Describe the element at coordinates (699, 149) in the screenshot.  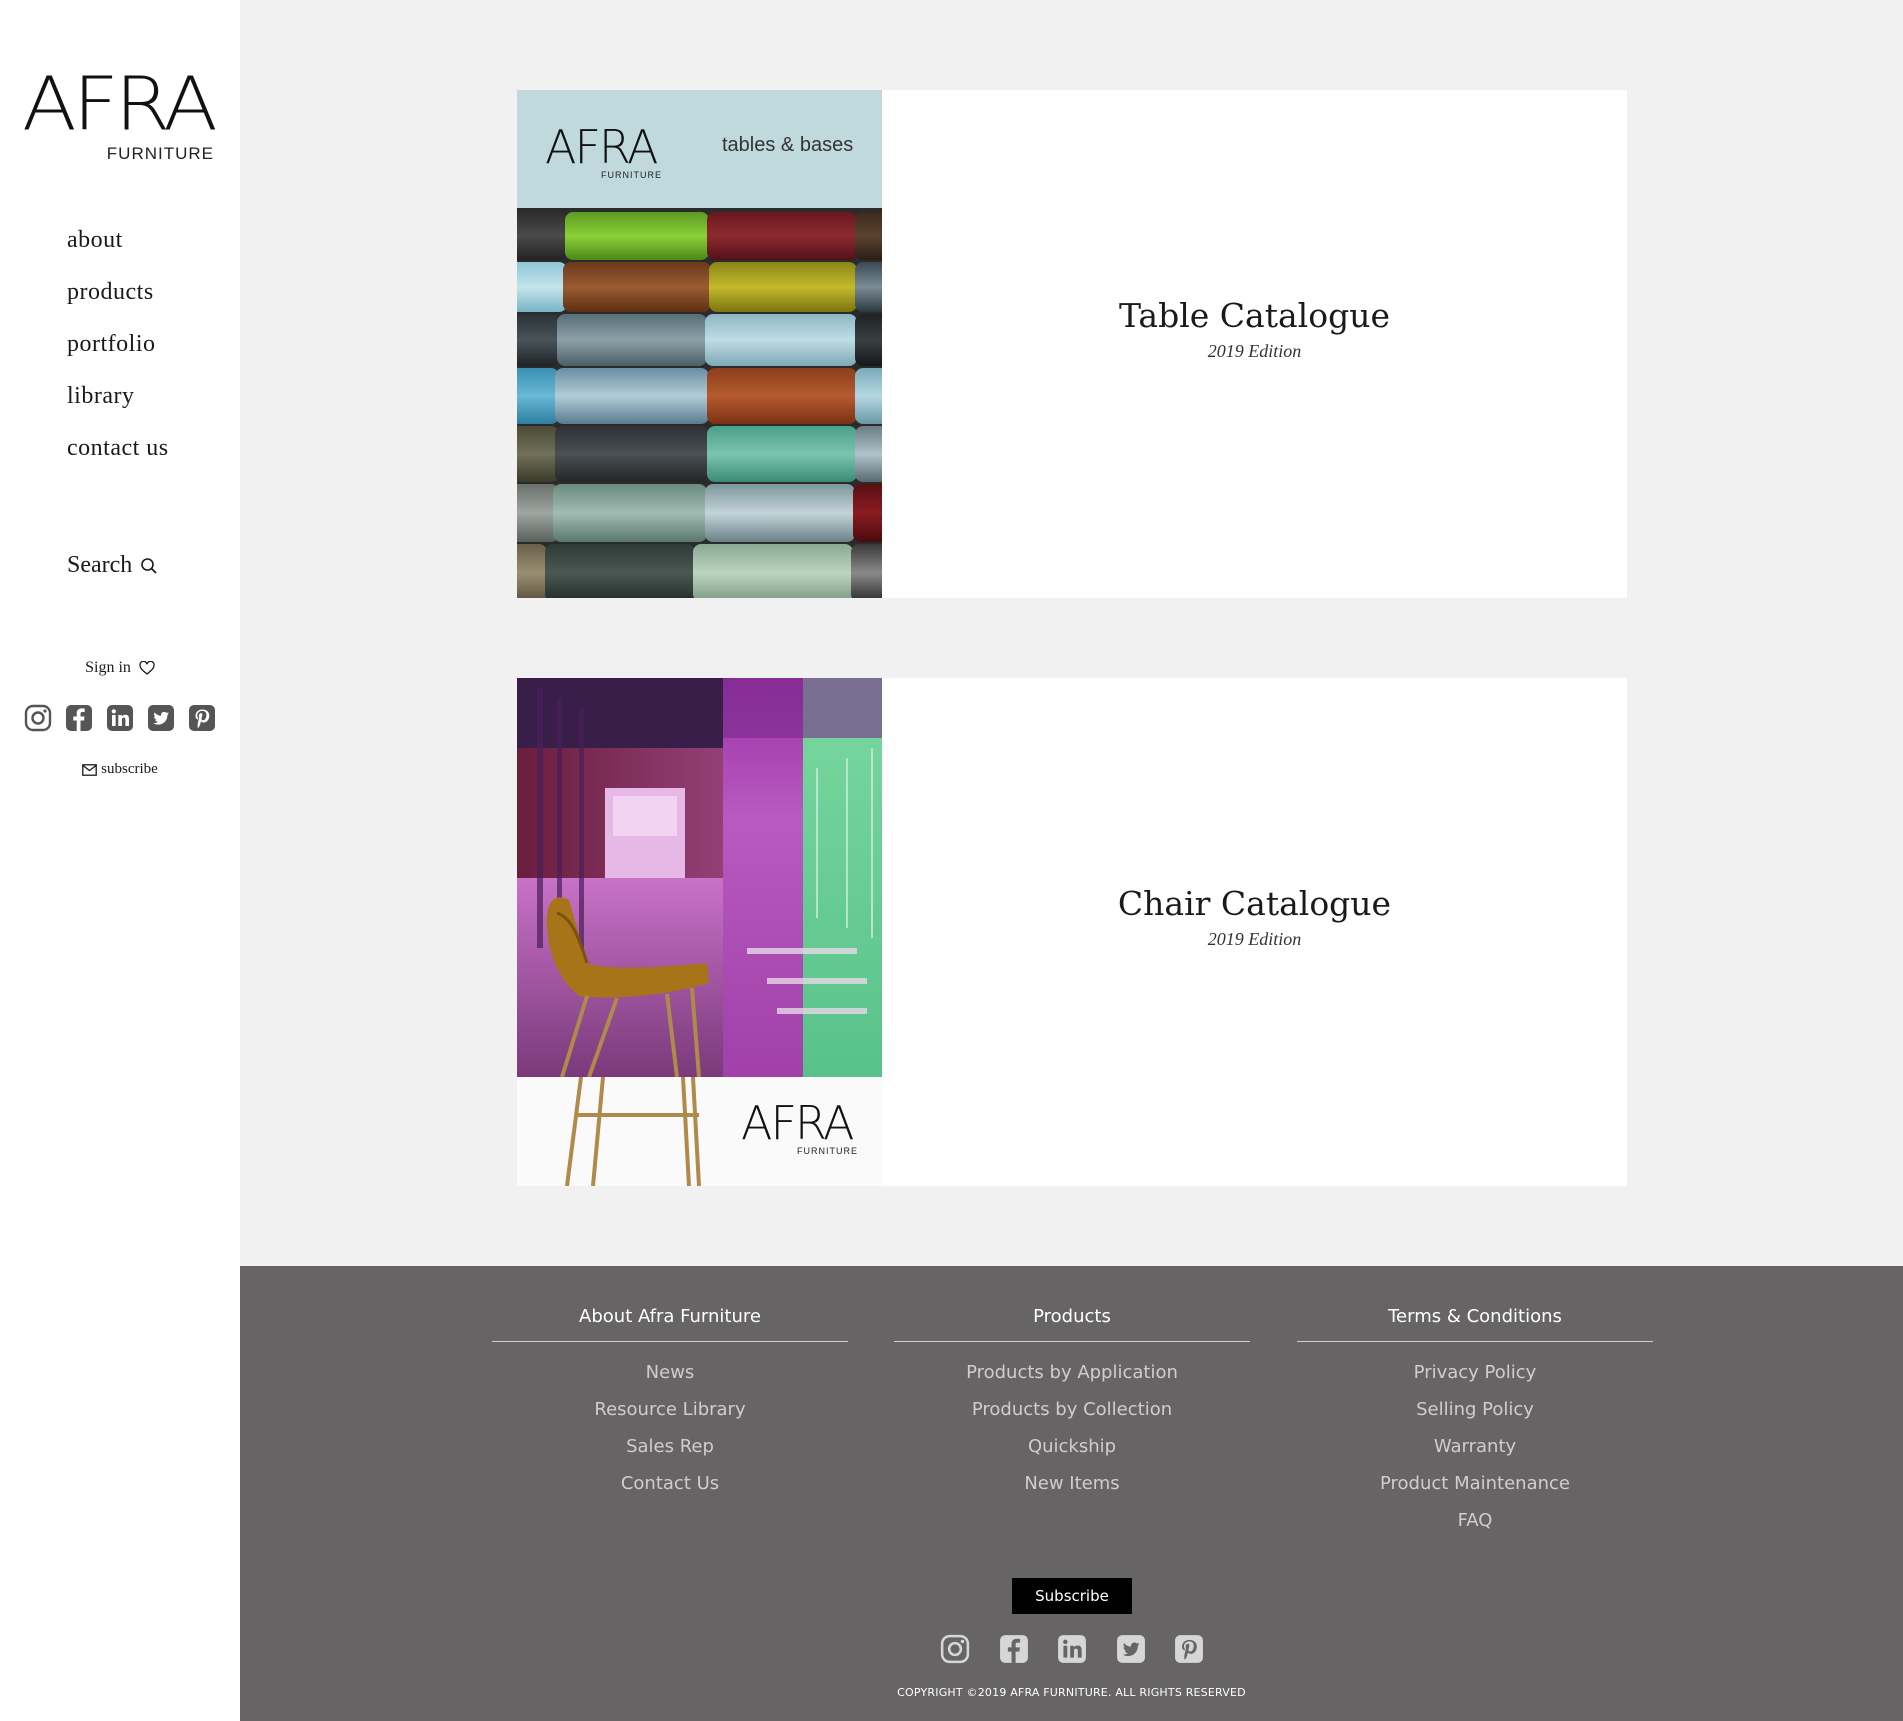
I see `cover-header: AFRA FURNITURE tables & bases` at that location.